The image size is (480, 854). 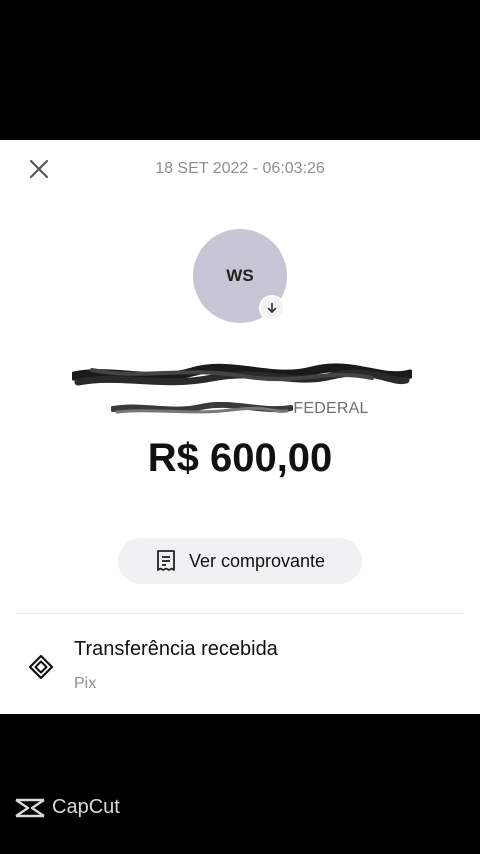 What do you see at coordinates (257, 560) in the screenshot?
I see `view-receipt-label: Ver comprovante` at bounding box center [257, 560].